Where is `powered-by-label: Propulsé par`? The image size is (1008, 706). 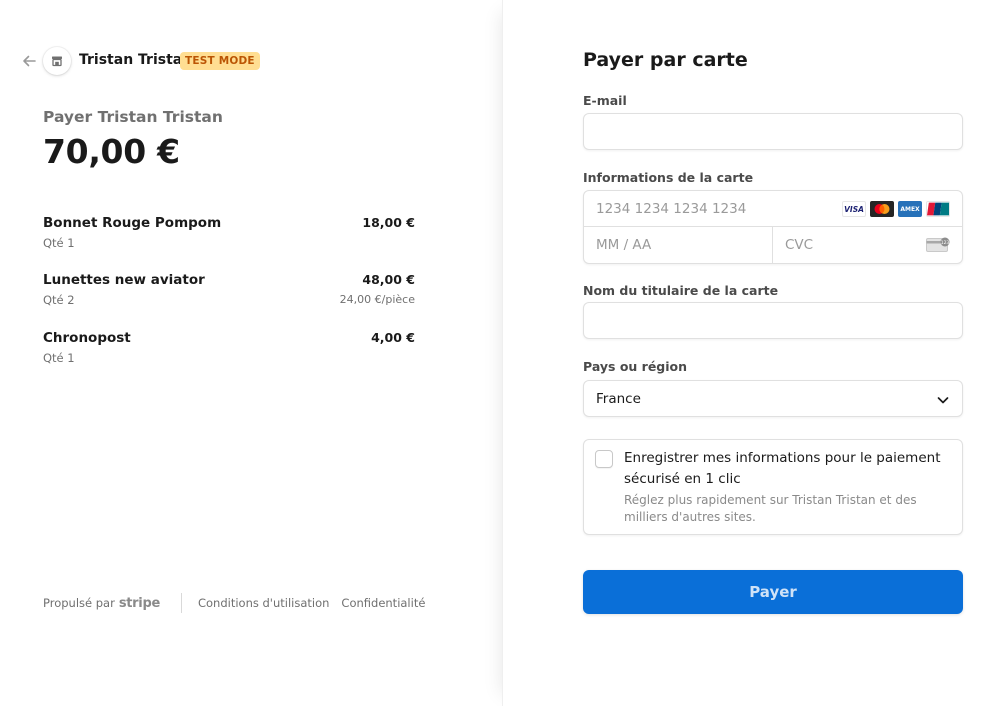
powered-by-label: Propulsé par is located at coordinates (79, 603).